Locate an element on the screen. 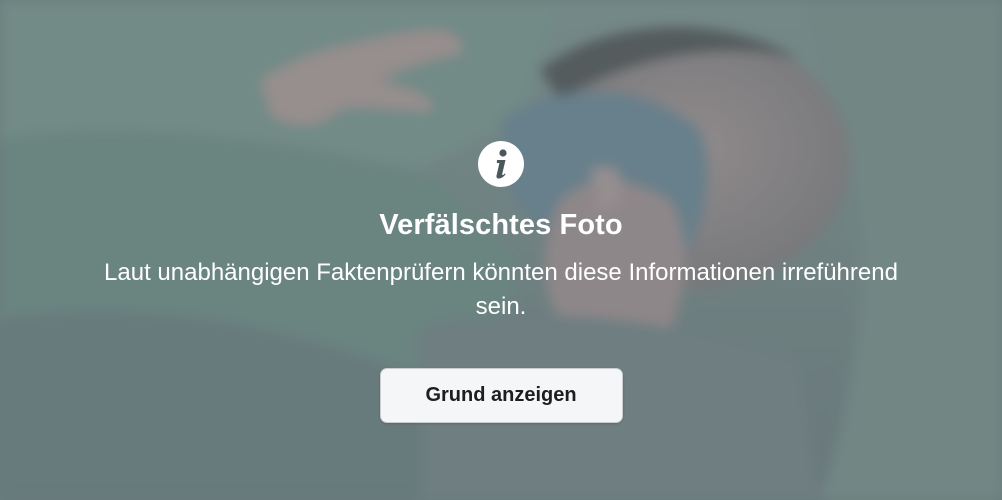 This screenshot has height=500, width=1002. show-reason-button: Grund anzeigen is located at coordinates (501, 395).